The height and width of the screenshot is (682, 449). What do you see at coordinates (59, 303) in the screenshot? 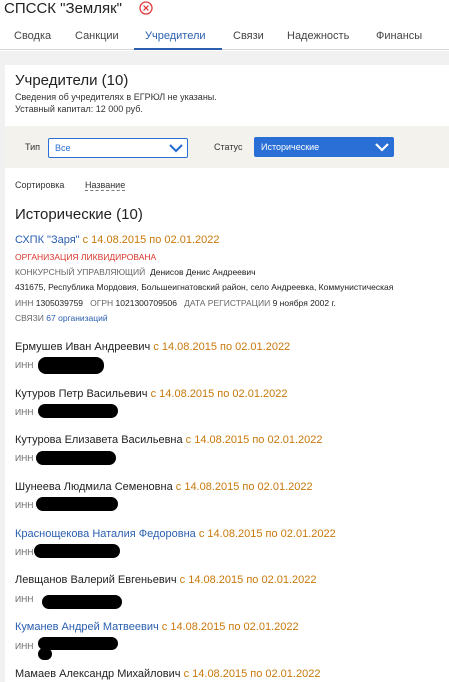
I see `org-inn: 1305039759` at bounding box center [59, 303].